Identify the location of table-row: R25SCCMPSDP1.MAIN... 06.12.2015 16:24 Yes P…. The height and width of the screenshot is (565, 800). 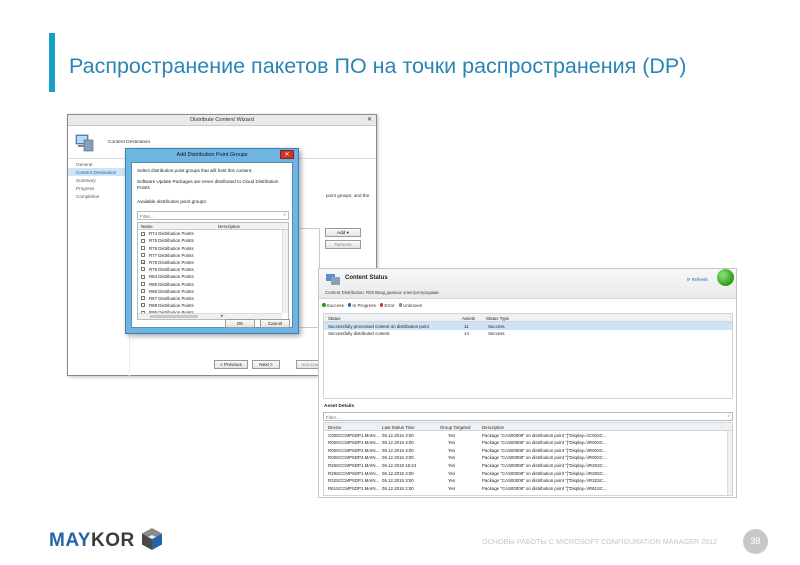
(528, 465).